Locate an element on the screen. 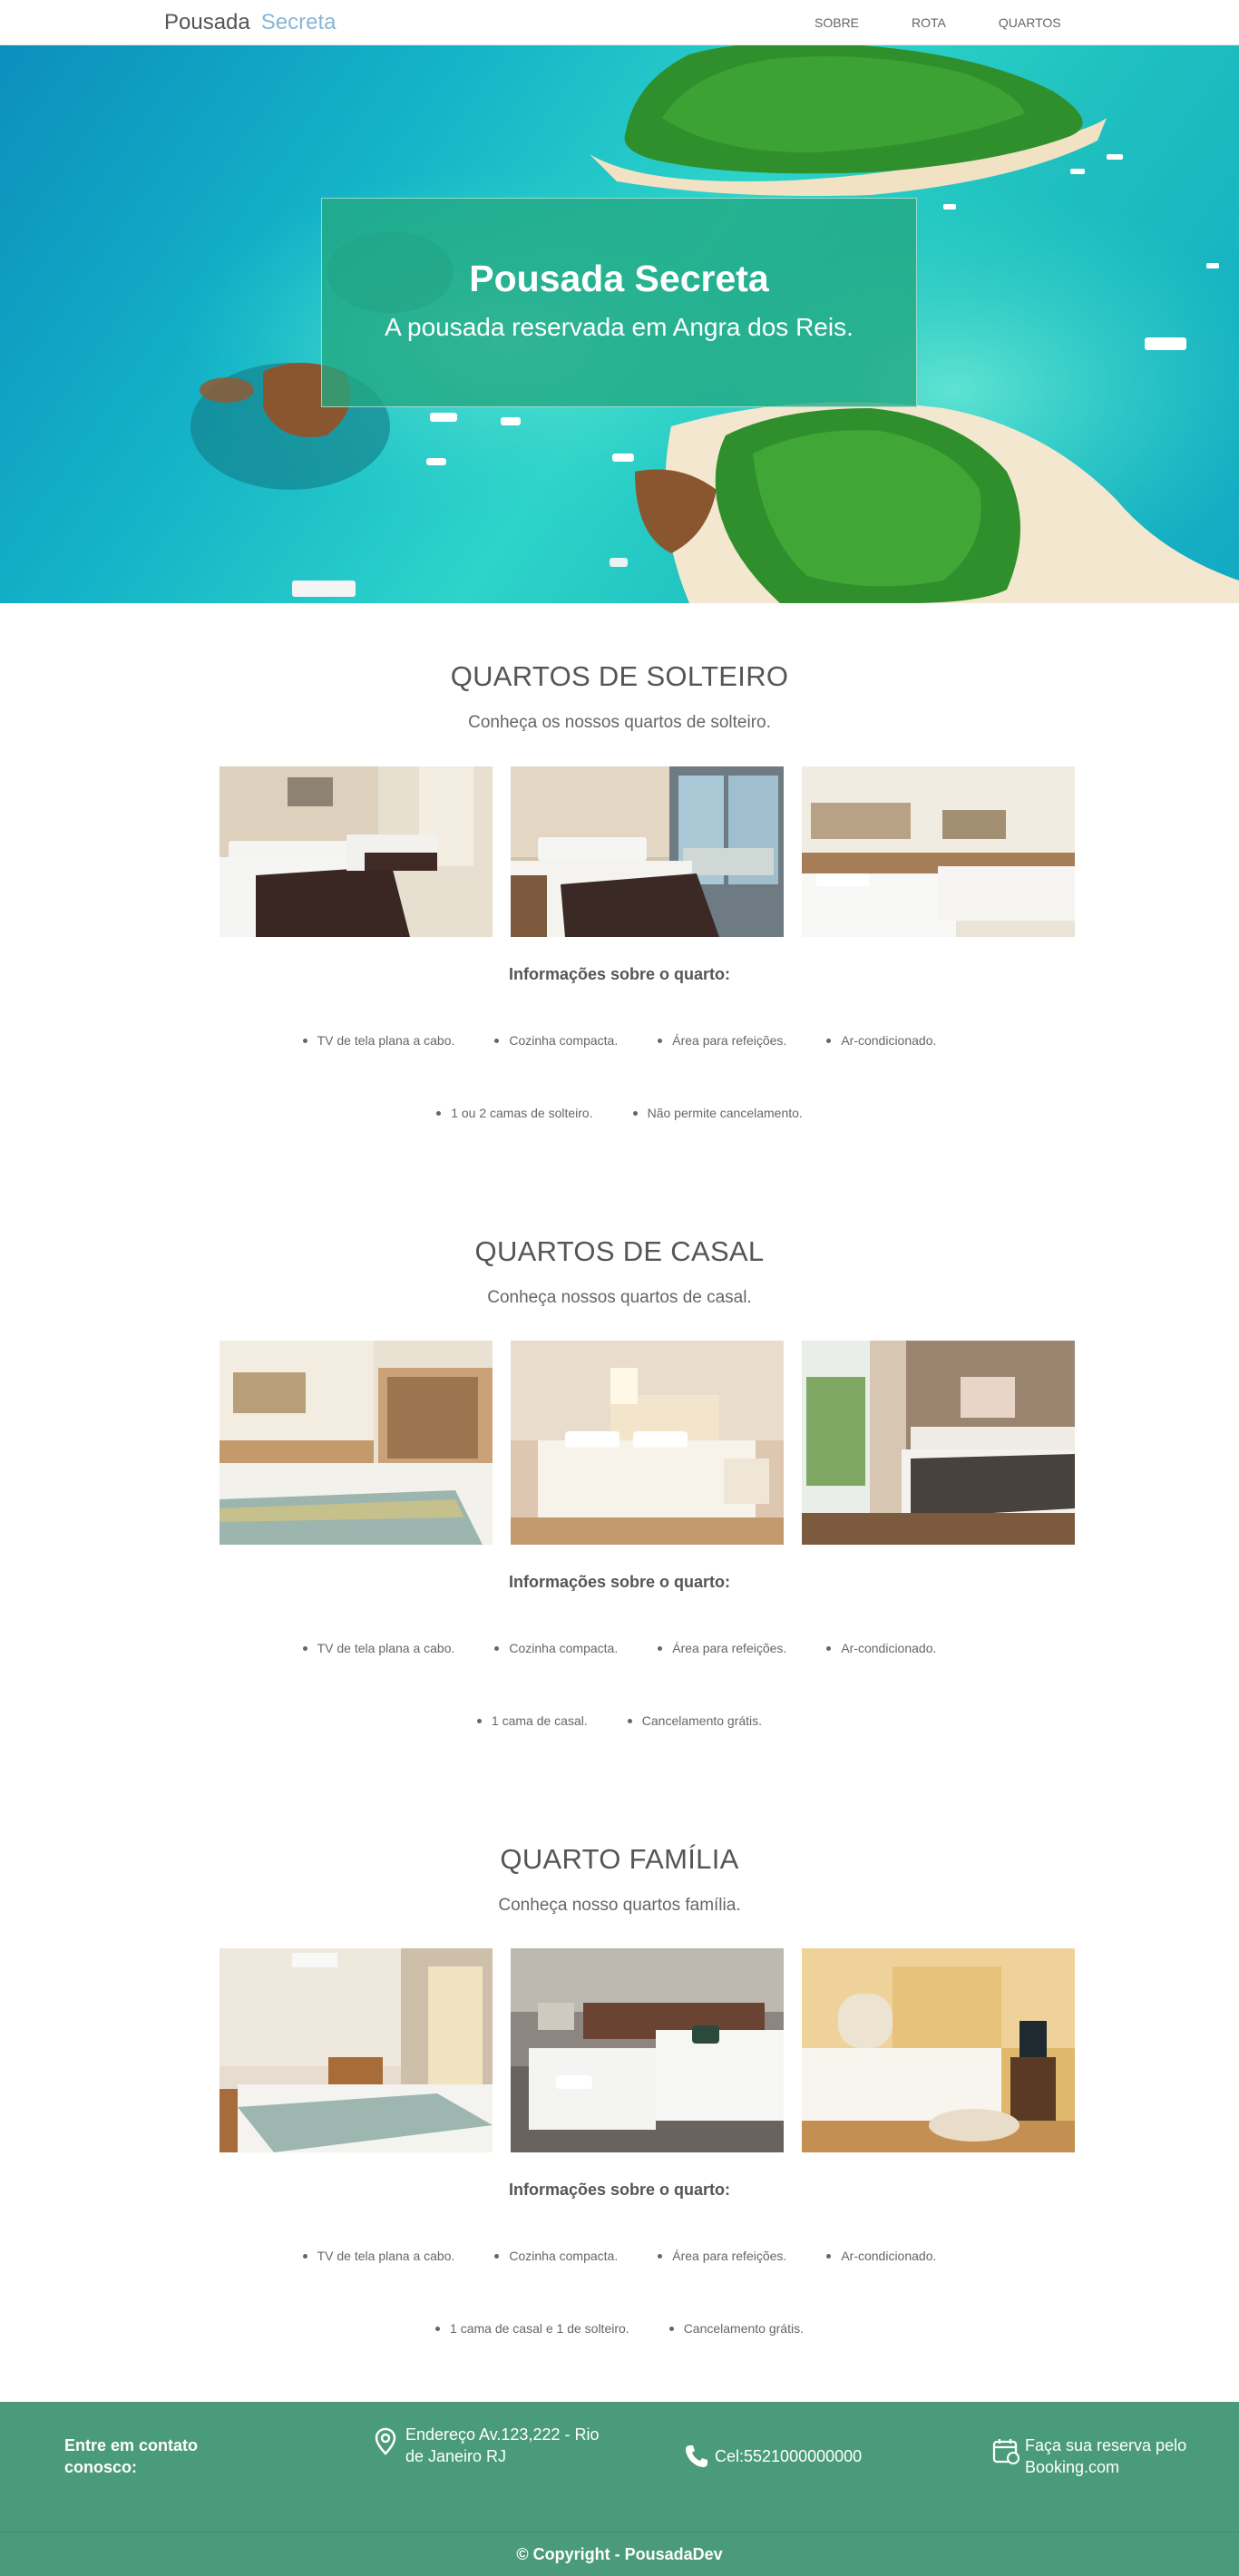 This screenshot has height=2576, width=1239. footer-booking-link: Faça sua reserva pelo Booking.com is located at coordinates (1115, 2456).